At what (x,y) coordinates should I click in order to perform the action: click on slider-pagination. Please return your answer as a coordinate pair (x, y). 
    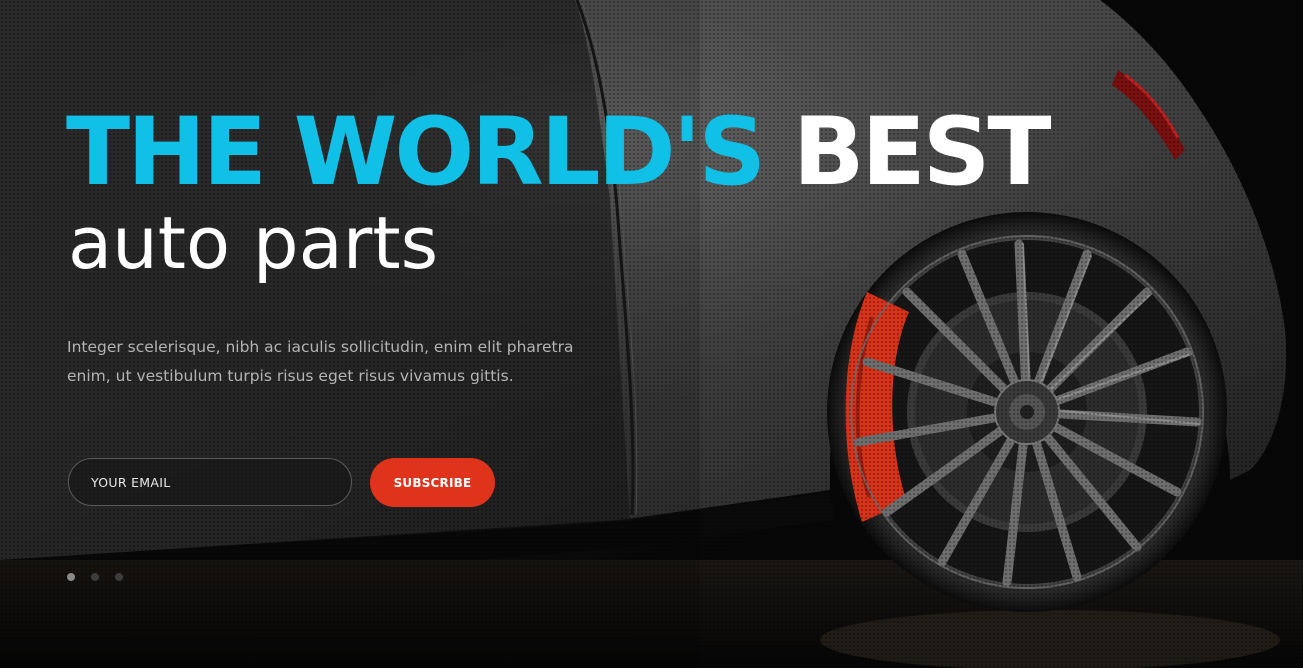
    Looking at the image, I should click on (95, 577).